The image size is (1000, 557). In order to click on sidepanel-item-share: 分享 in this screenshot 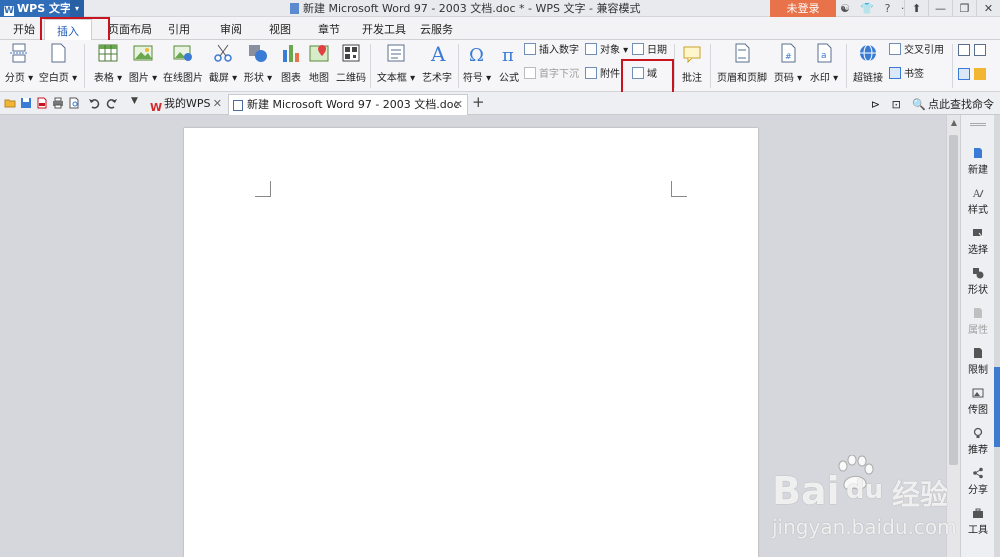, I will do `click(978, 481)`.